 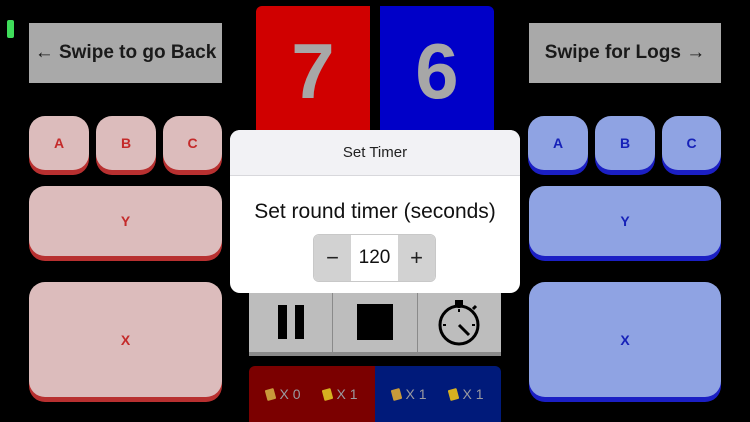 I want to click on timer-value-field: 120, so click(x=374, y=258).